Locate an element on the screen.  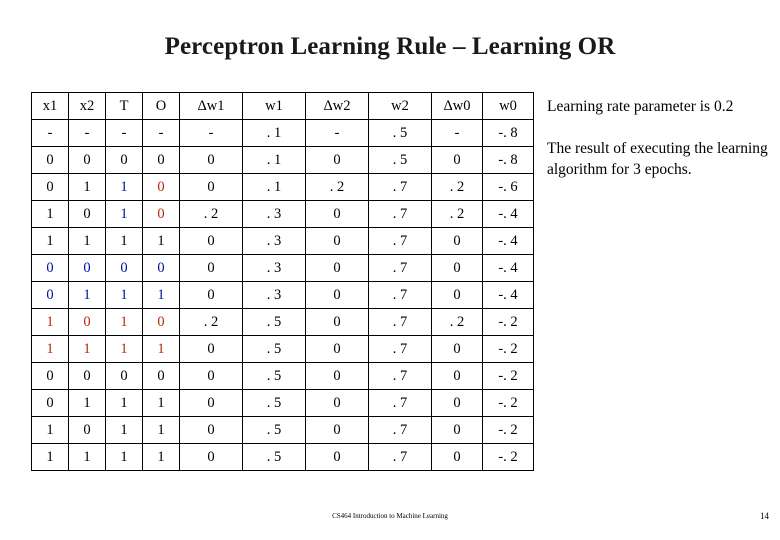
footer-course-label: CS464 Introduction to Machine Learning is located at coordinates (390, 516).